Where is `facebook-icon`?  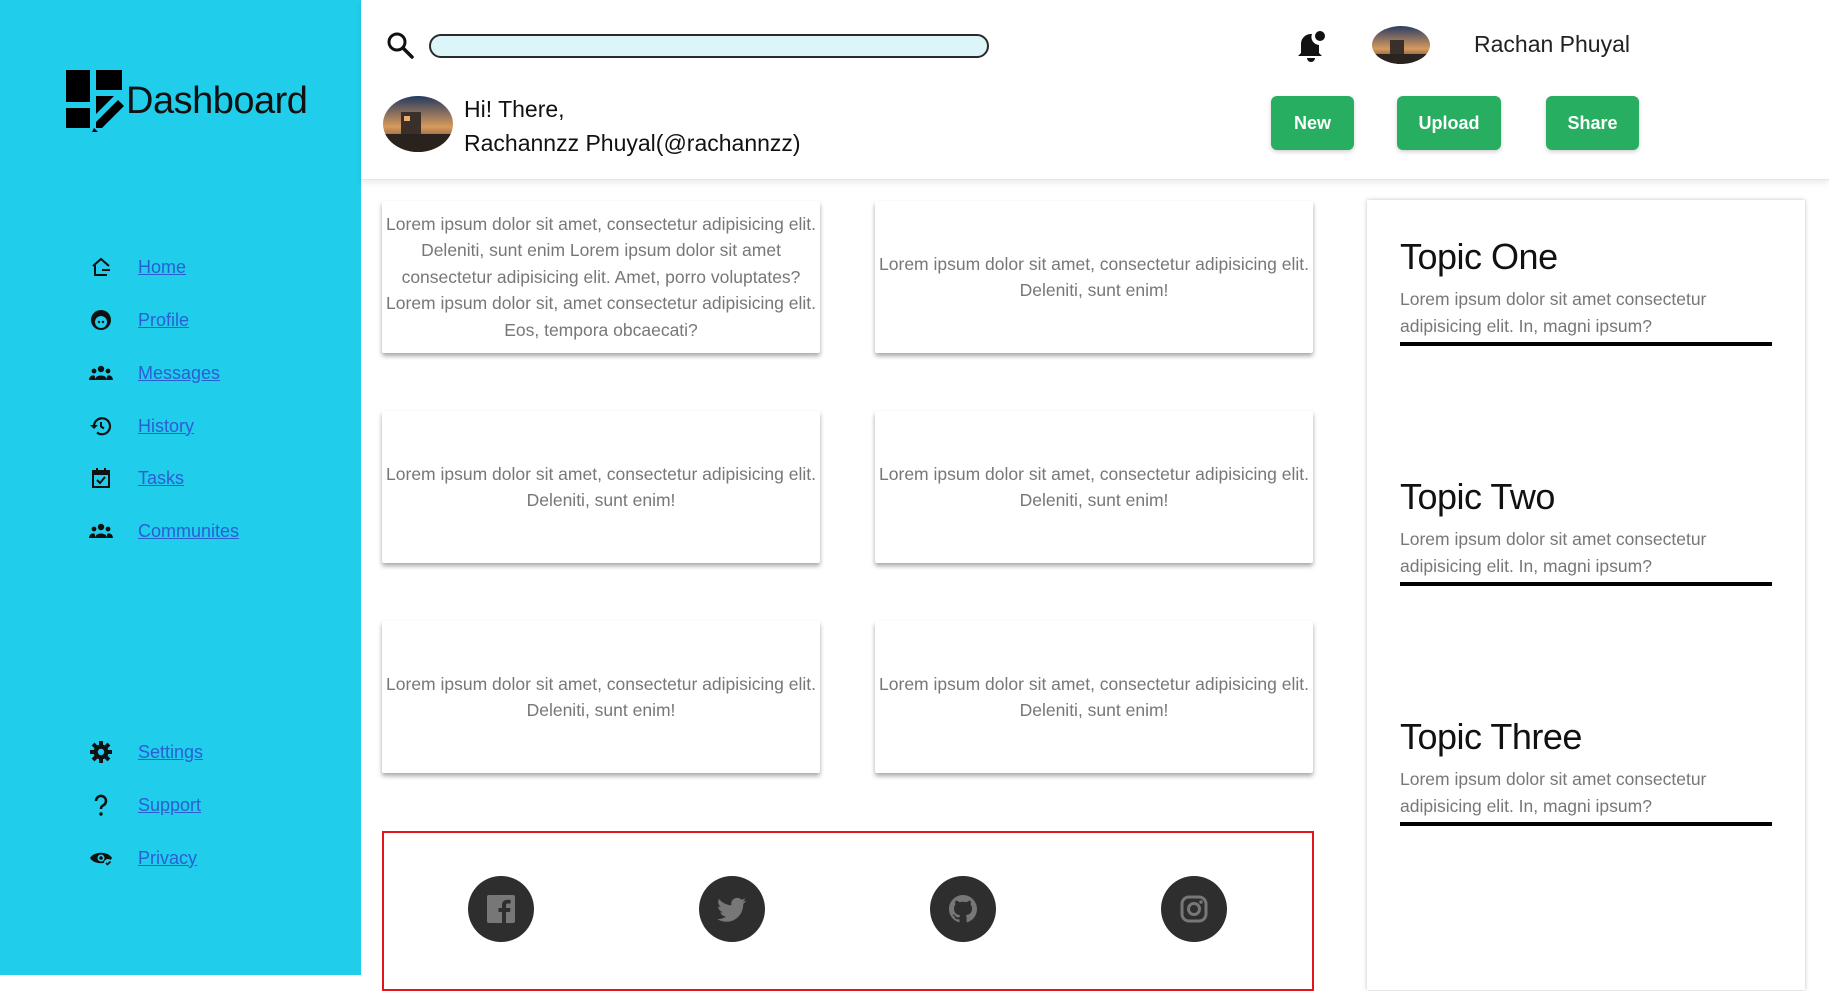
facebook-icon is located at coordinates (501, 909).